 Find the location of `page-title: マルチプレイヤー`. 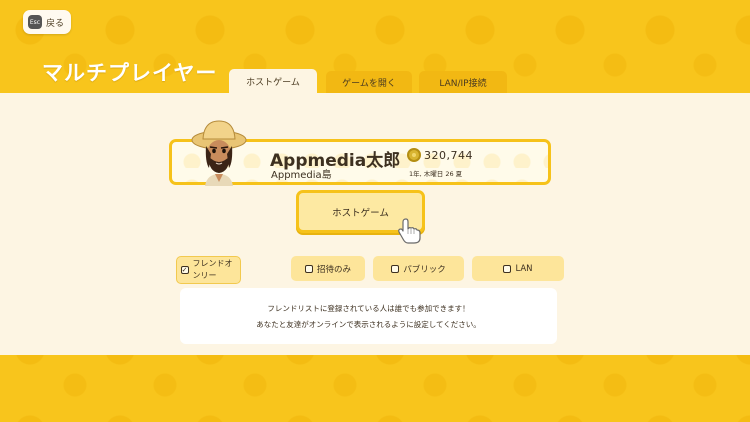

page-title: マルチプレイヤー is located at coordinates (130, 73).